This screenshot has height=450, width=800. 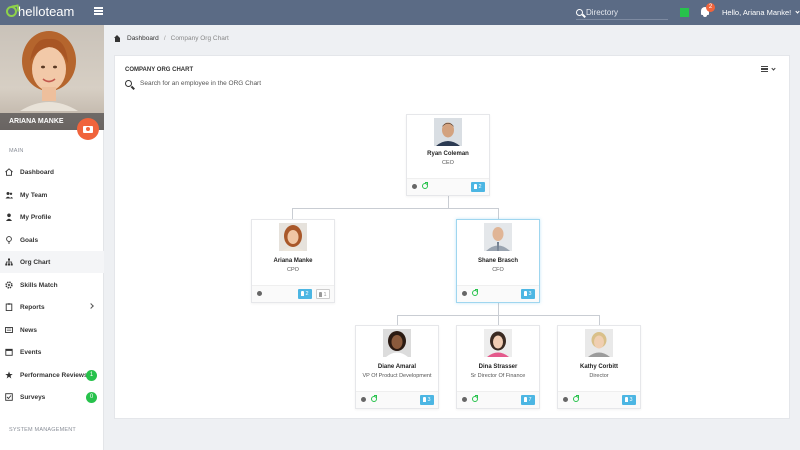 I want to click on card-footer: 2, so click(x=448, y=186).